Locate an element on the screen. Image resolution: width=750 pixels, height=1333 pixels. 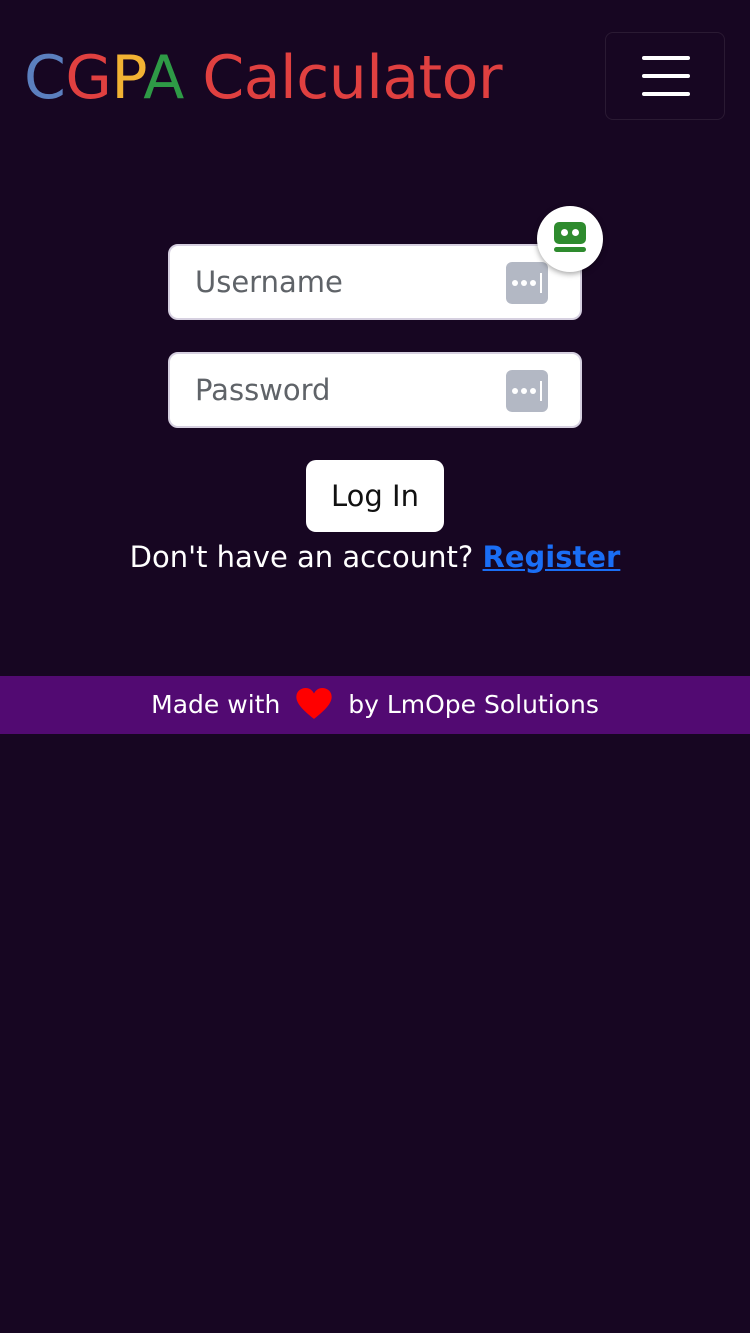
brand-title: CGPA Calculator is located at coordinates (263, 78).